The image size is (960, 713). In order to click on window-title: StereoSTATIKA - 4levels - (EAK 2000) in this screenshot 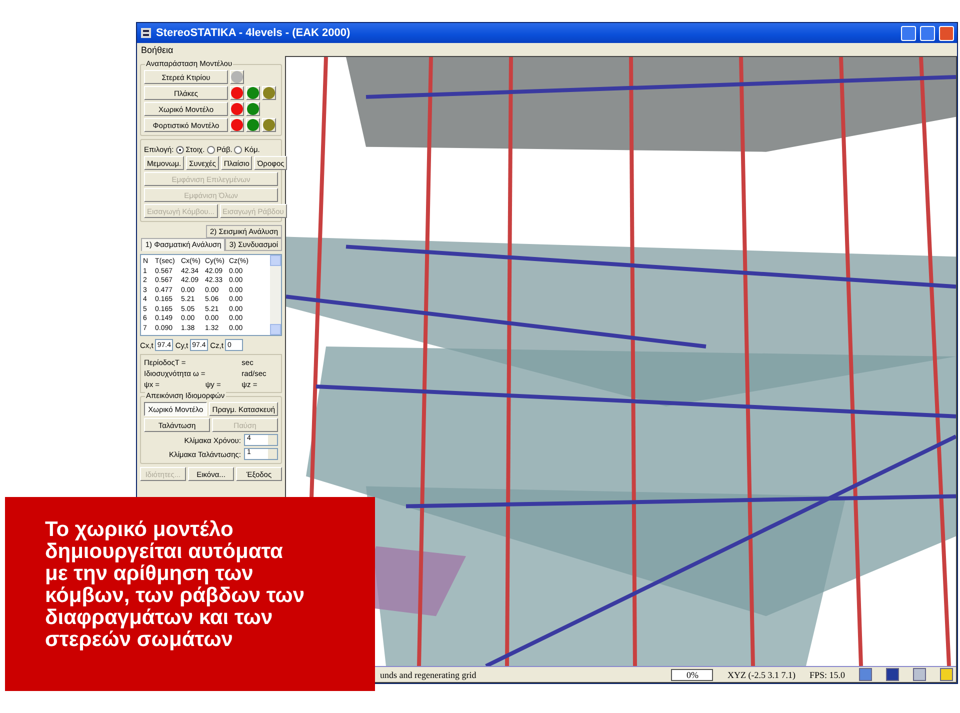, I will do `click(254, 33)`.